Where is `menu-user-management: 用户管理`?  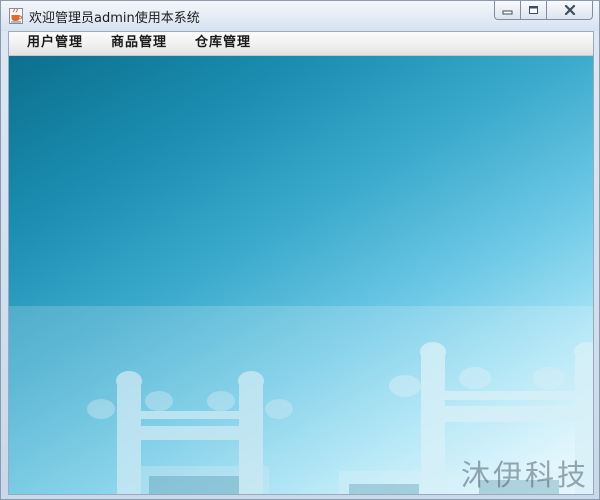 menu-user-management: 用户管理 is located at coordinates (55, 43).